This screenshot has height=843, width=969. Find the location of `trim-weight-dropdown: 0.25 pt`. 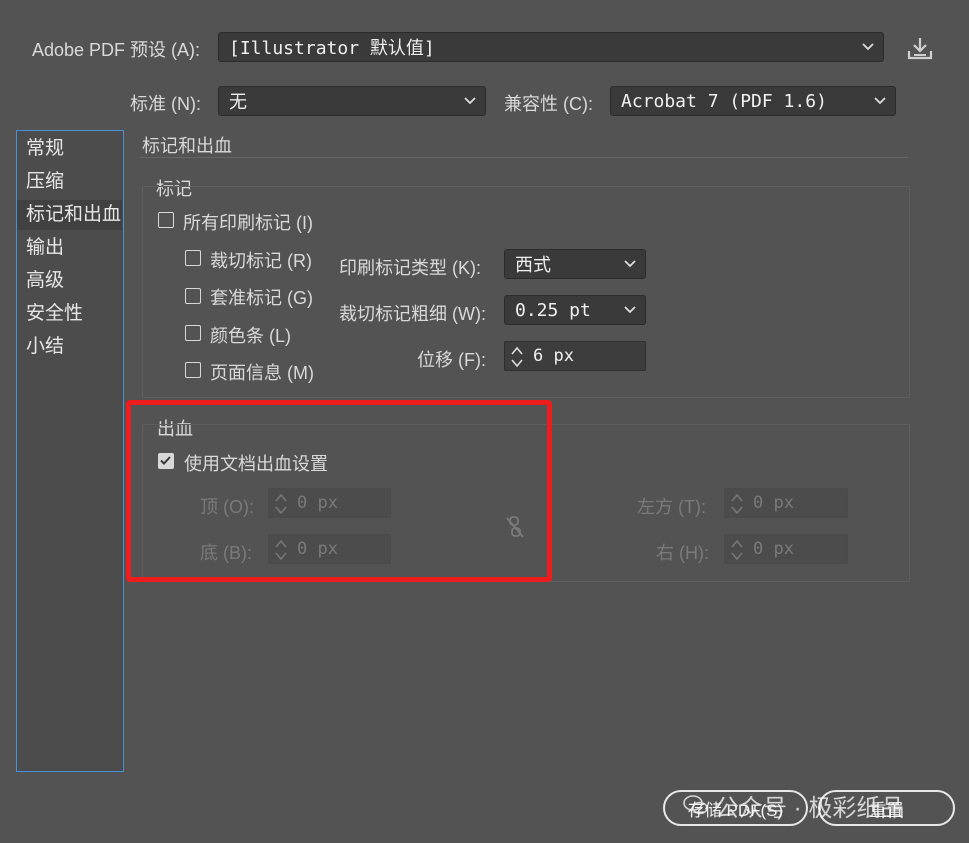

trim-weight-dropdown: 0.25 pt is located at coordinates (575, 310).